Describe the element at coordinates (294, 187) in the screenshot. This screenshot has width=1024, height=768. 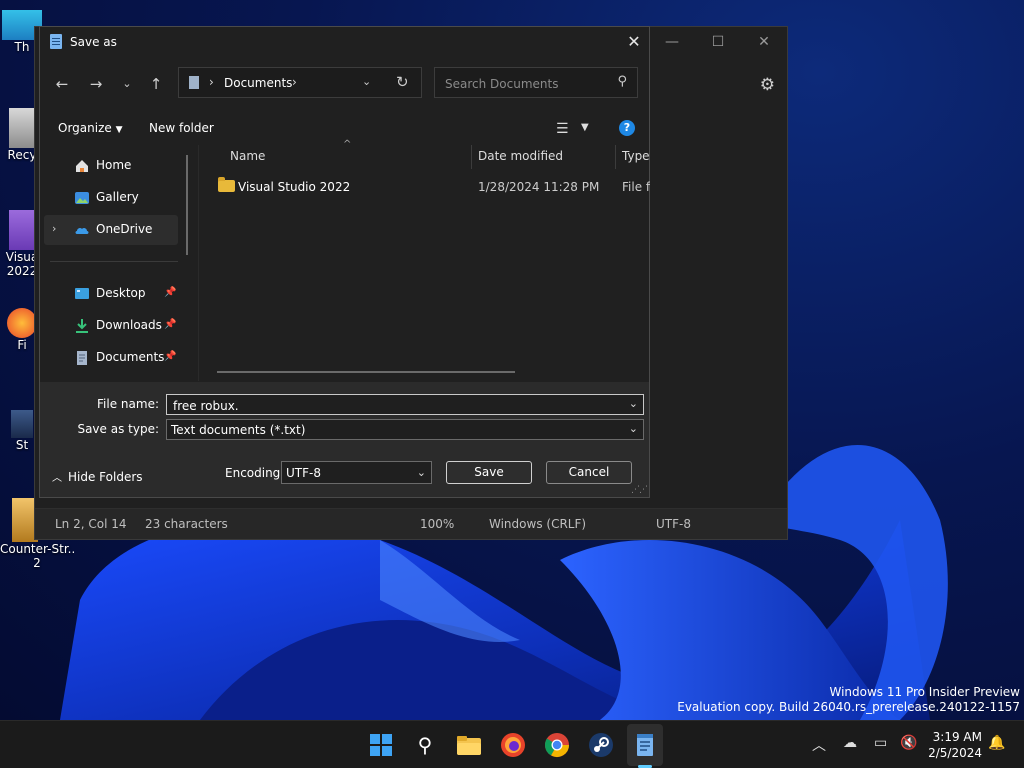
I see `file-name-cell: Visual Studio 2022` at that location.